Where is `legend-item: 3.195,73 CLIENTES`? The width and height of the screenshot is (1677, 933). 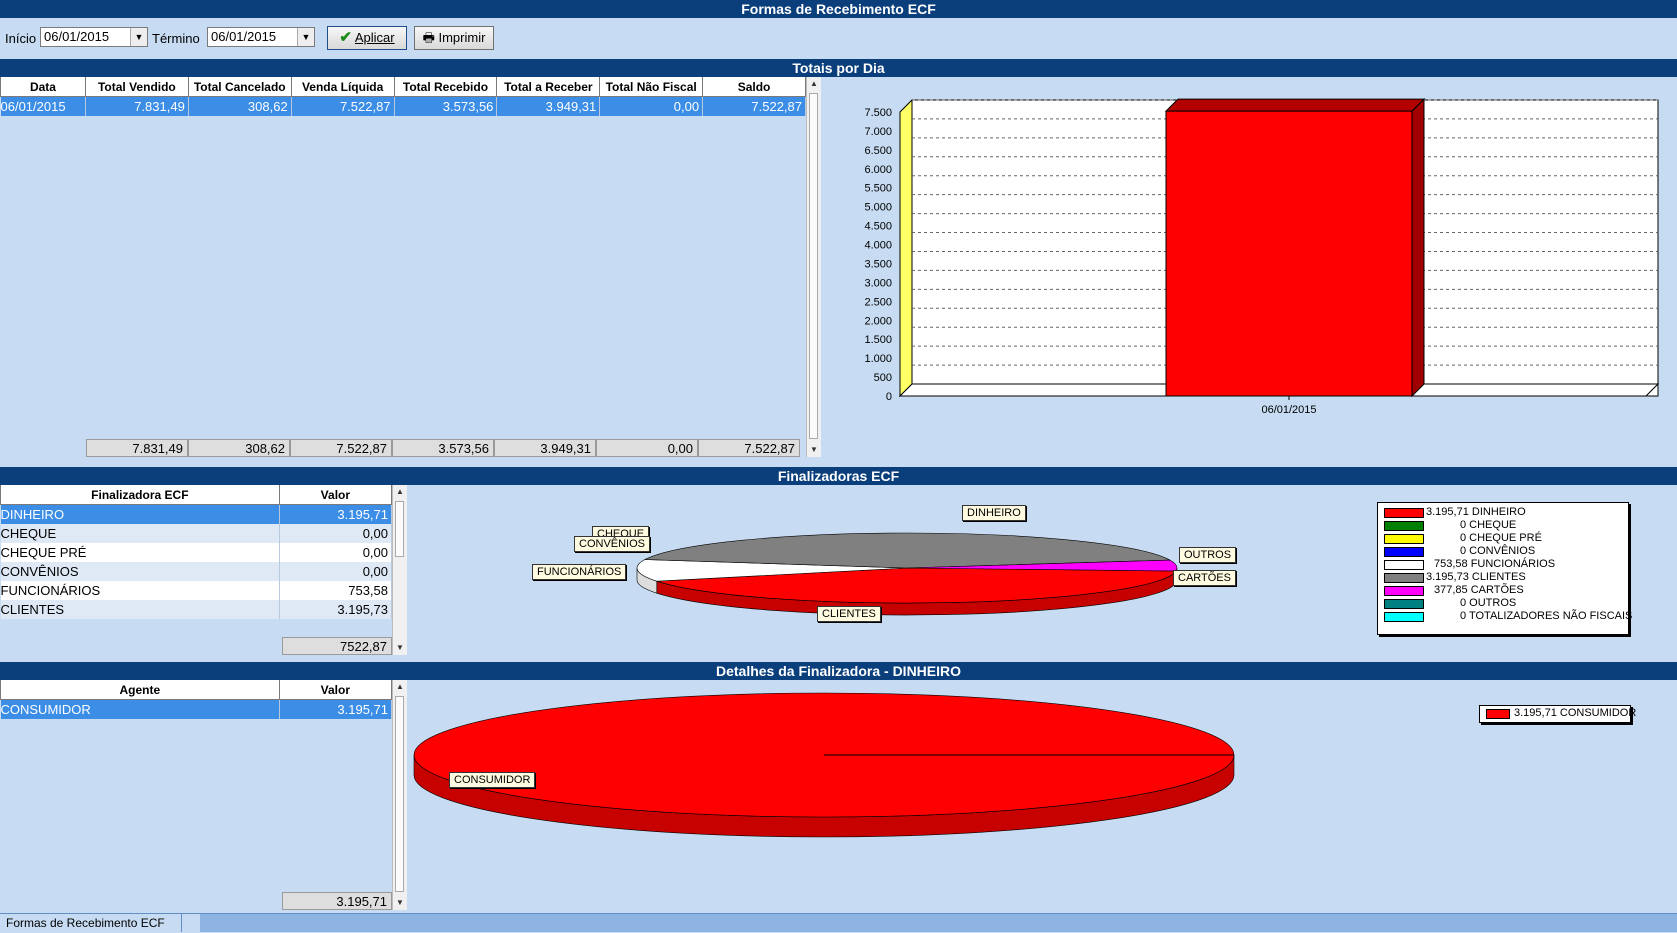
legend-item: 3.195,73 CLIENTES is located at coordinates (1503, 577).